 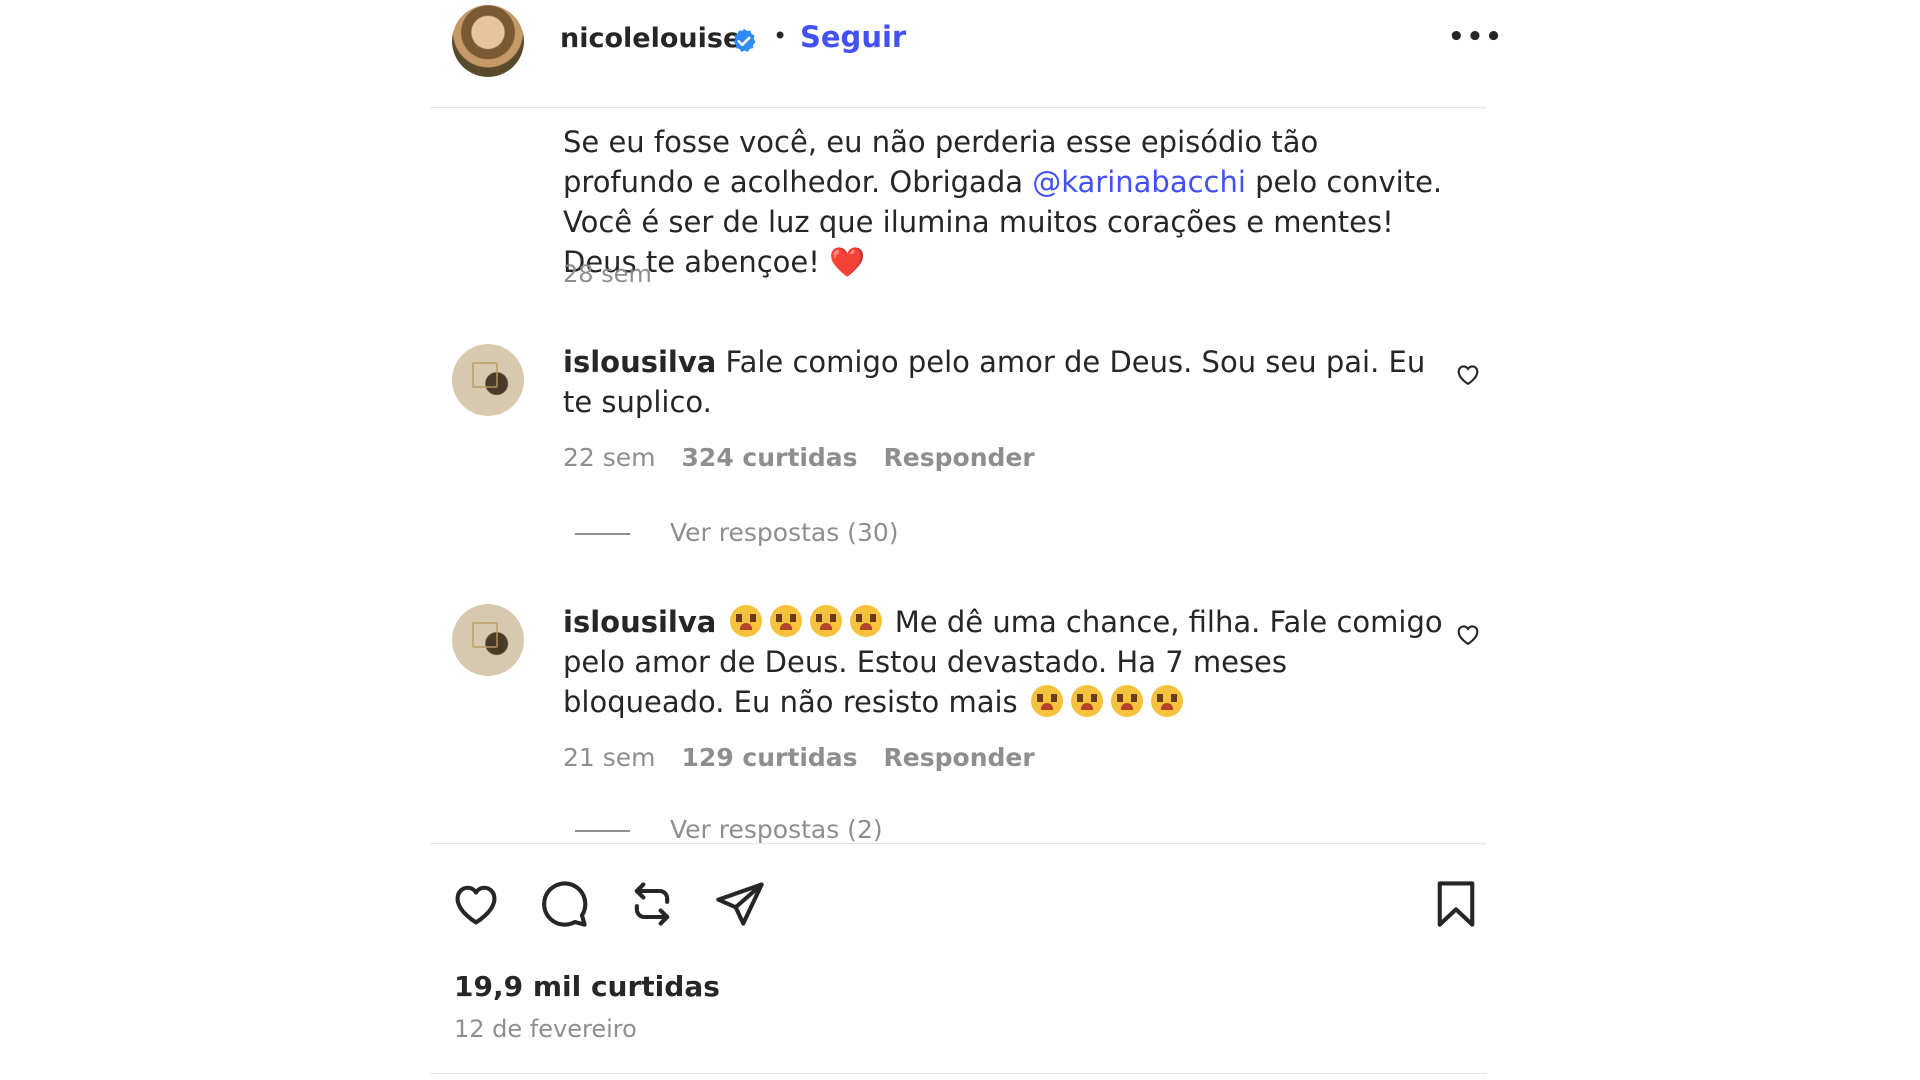 What do you see at coordinates (958, 107) in the screenshot?
I see `header-divider` at bounding box center [958, 107].